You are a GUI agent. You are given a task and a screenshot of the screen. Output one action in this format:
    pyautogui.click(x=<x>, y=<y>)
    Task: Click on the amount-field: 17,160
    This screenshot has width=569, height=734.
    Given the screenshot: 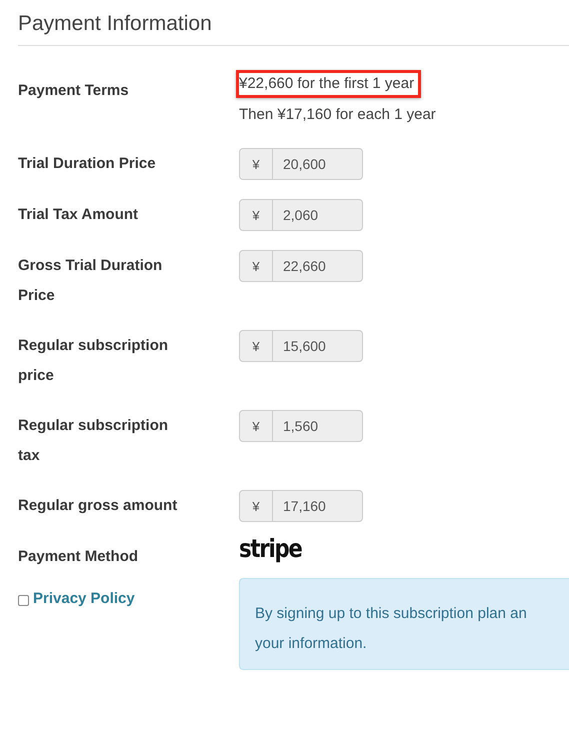 What is the action you would take?
    pyautogui.click(x=318, y=506)
    